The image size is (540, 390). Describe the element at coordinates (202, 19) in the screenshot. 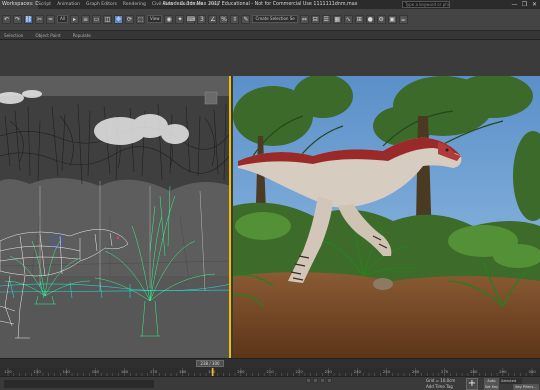

I see `snap-toggle-icon: 3` at that location.